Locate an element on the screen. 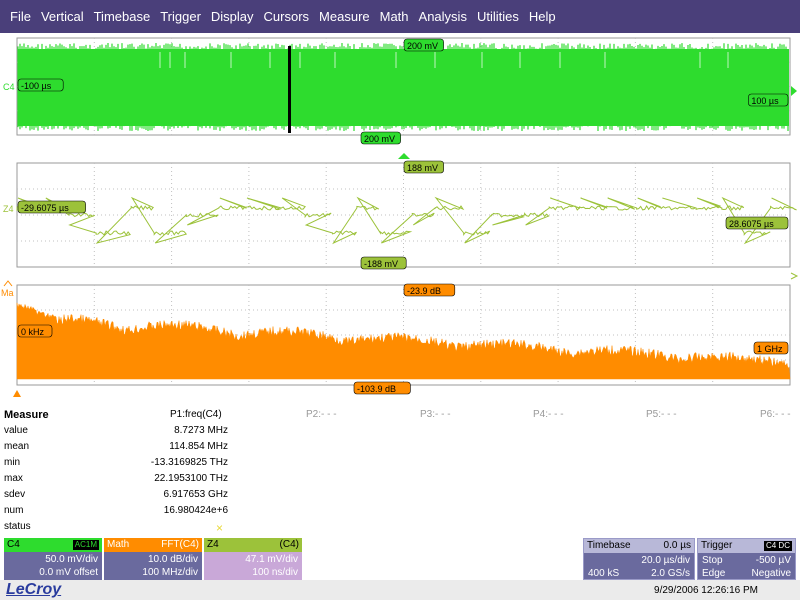 The width and height of the screenshot is (800, 600). z4-channel-tag: Z4 is located at coordinates (8, 209).